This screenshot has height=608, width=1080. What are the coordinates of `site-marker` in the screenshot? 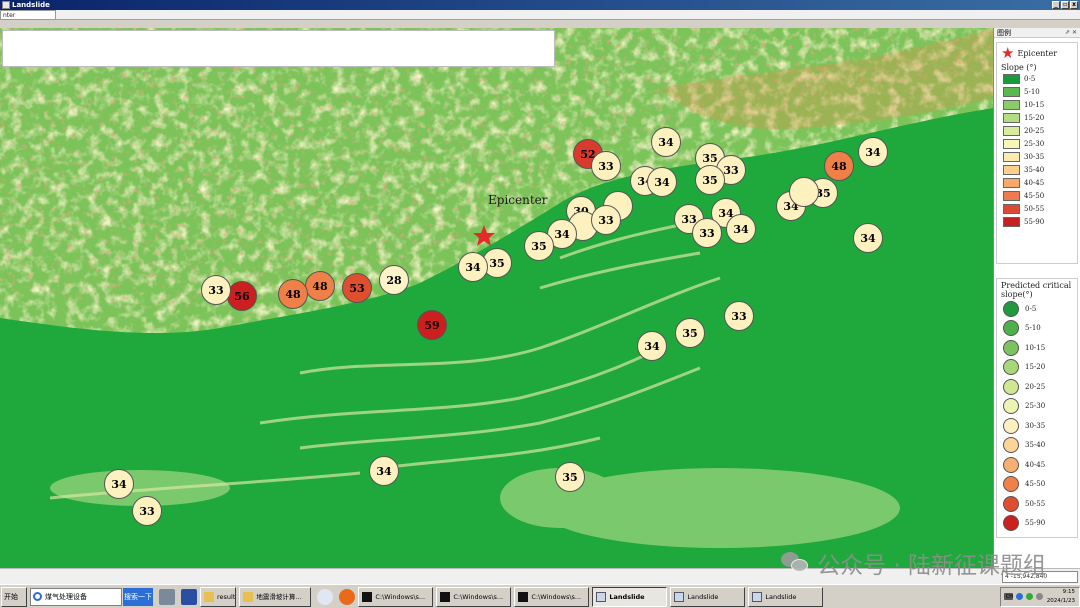 It's located at (804, 192).